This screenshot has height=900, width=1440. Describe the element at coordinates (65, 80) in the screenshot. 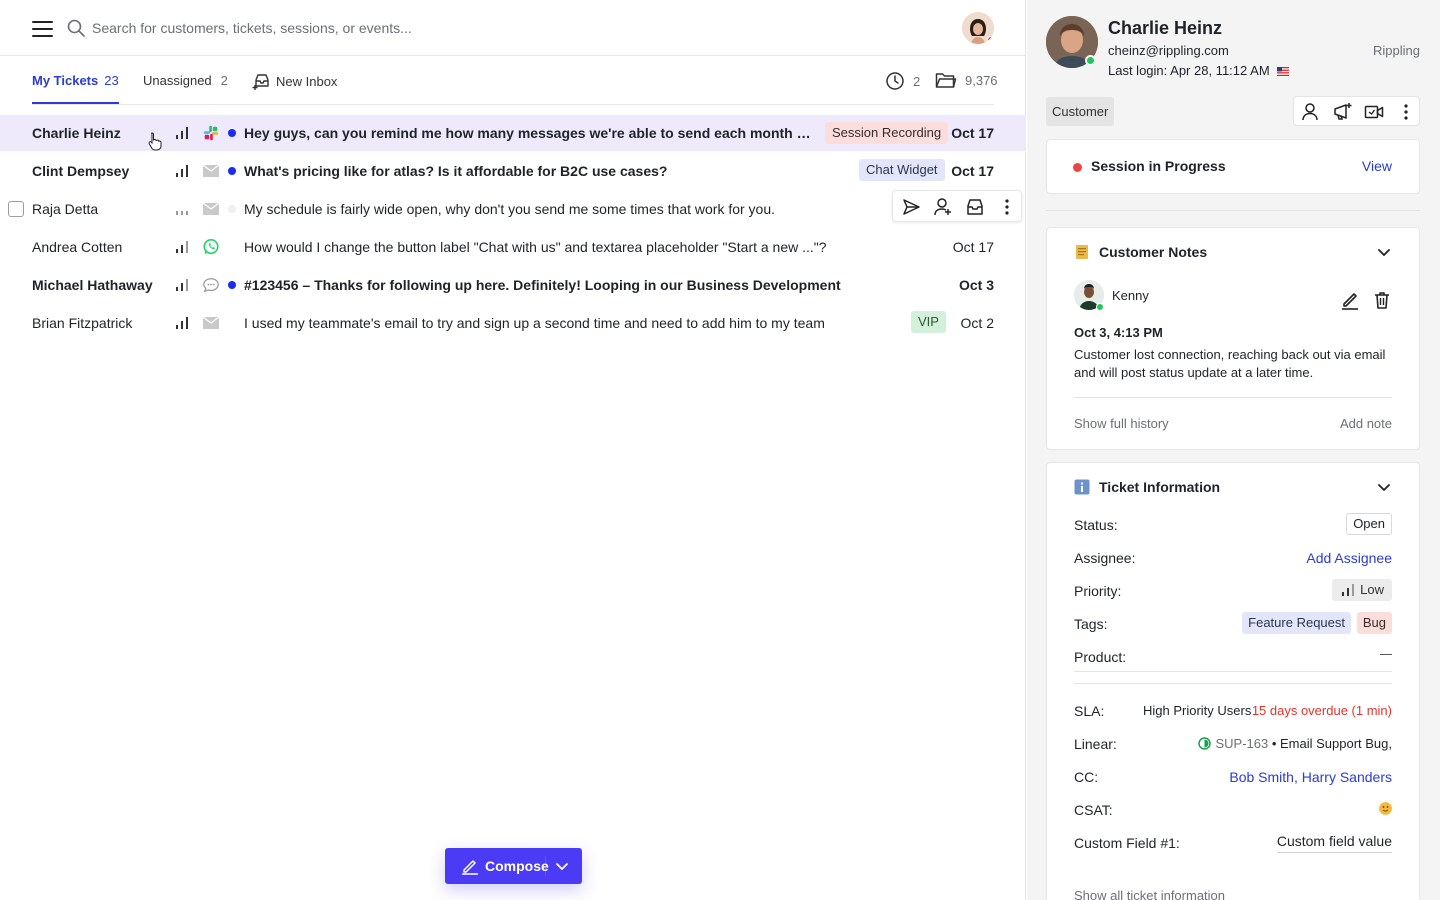

I see `tab-label: My Tickets` at that location.